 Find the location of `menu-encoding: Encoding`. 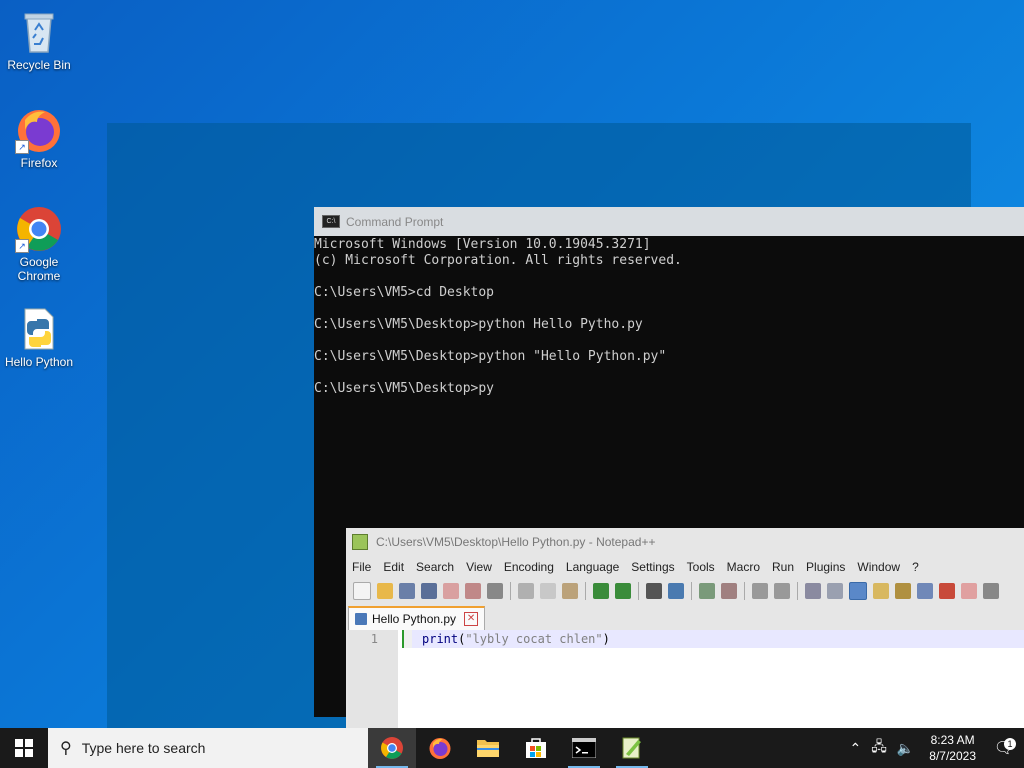

menu-encoding: Encoding is located at coordinates (529, 567).